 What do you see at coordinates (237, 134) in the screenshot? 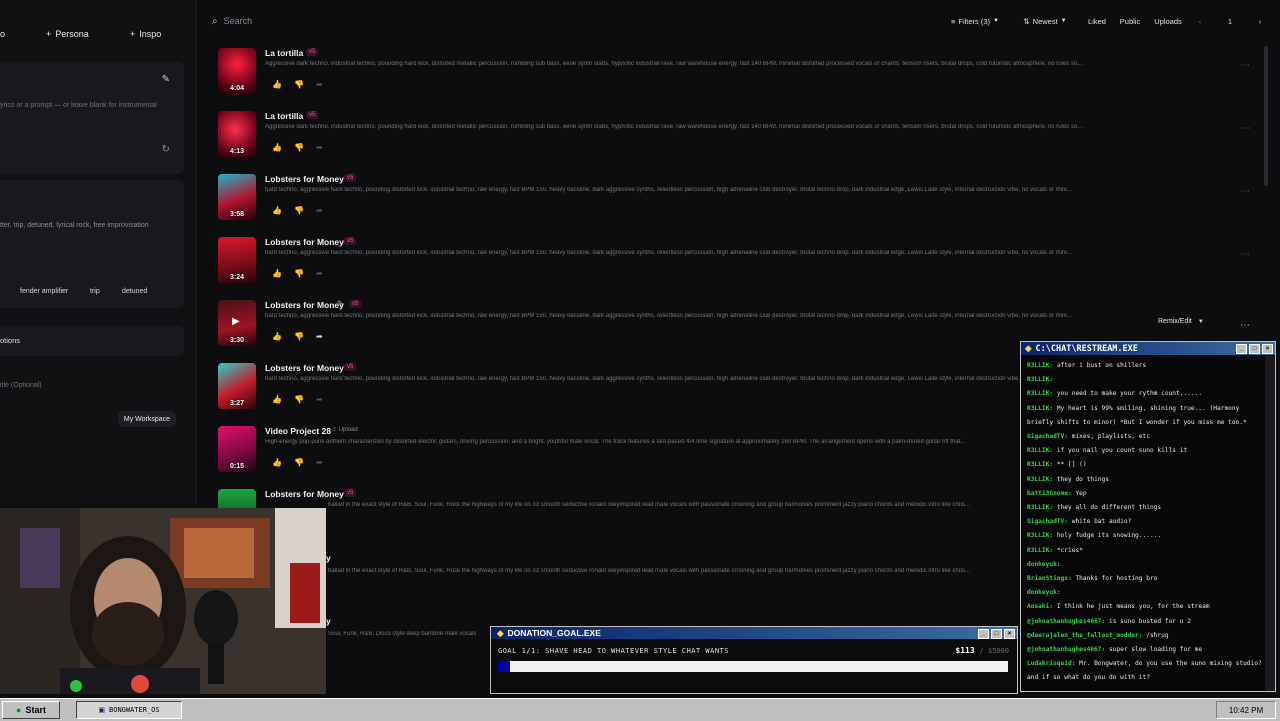
I see `song-cover: 4:13` at bounding box center [237, 134].